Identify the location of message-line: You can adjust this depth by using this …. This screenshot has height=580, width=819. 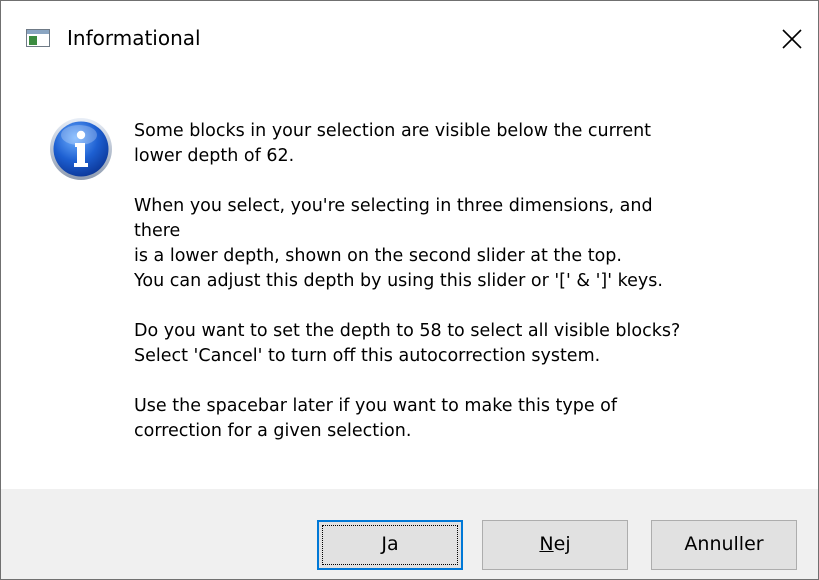
(398, 281).